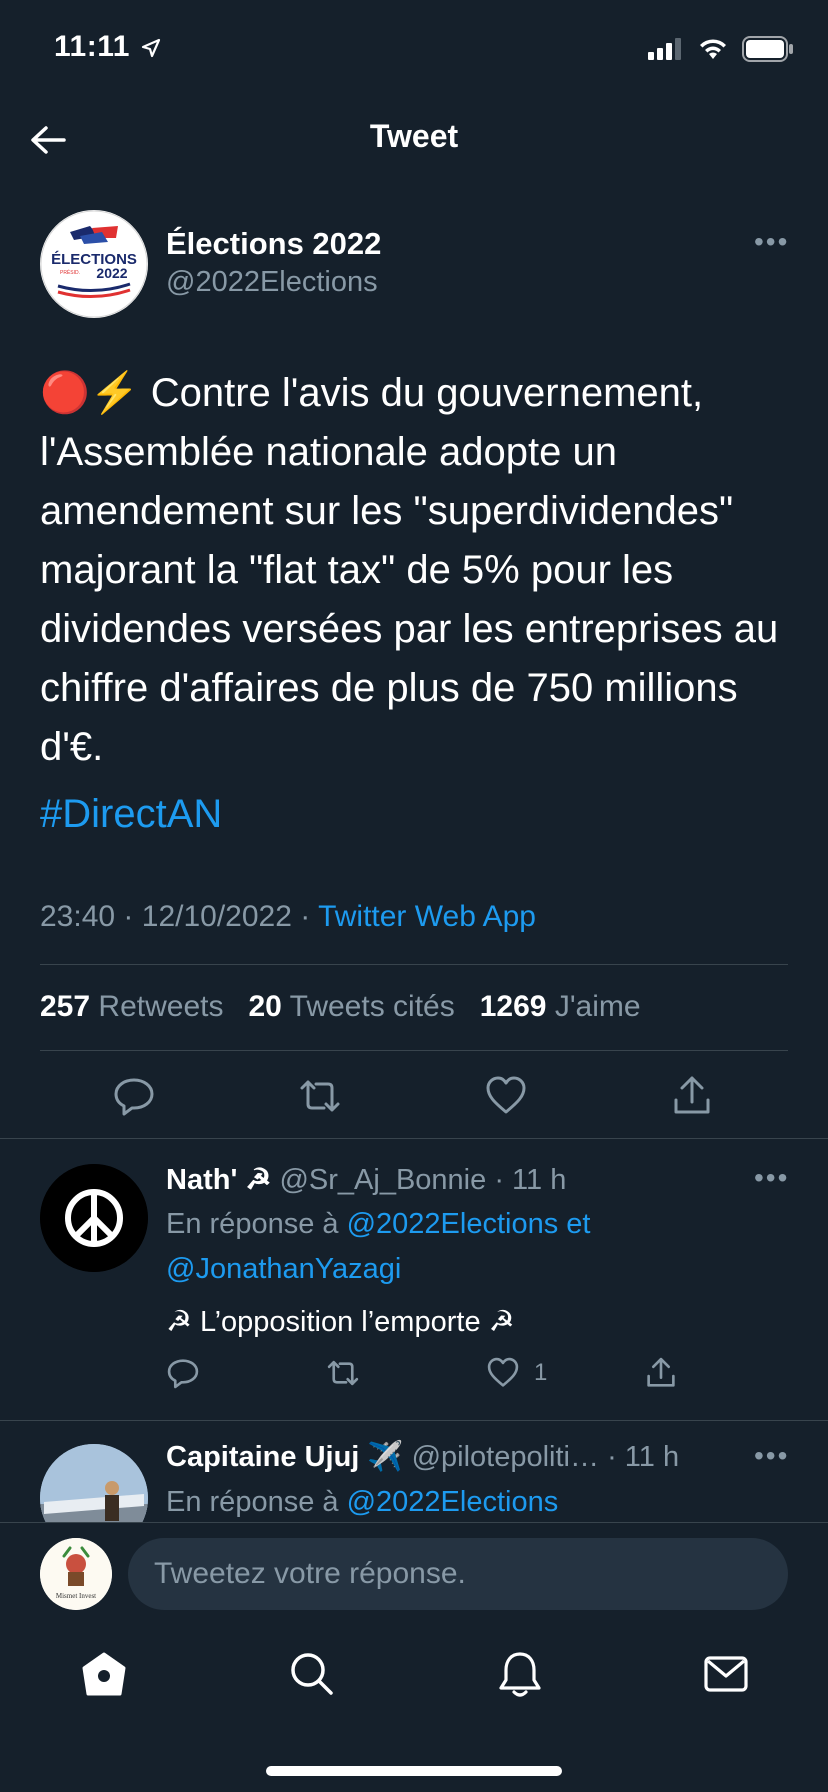 The image size is (828, 1792). I want to click on battery-icon, so click(767, 49).